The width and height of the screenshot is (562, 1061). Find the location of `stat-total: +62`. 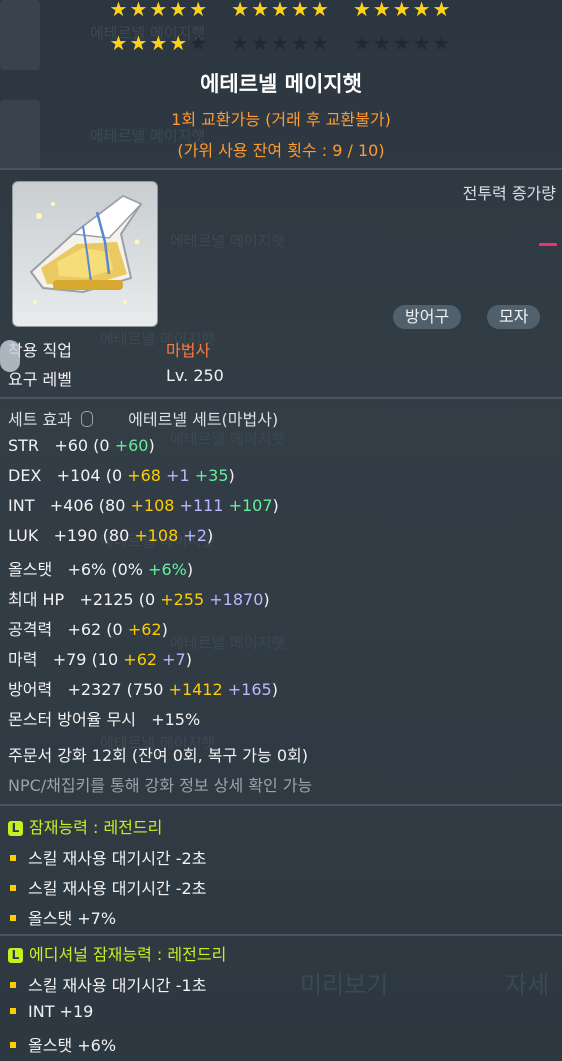

stat-total: +62 is located at coordinates (84, 629).